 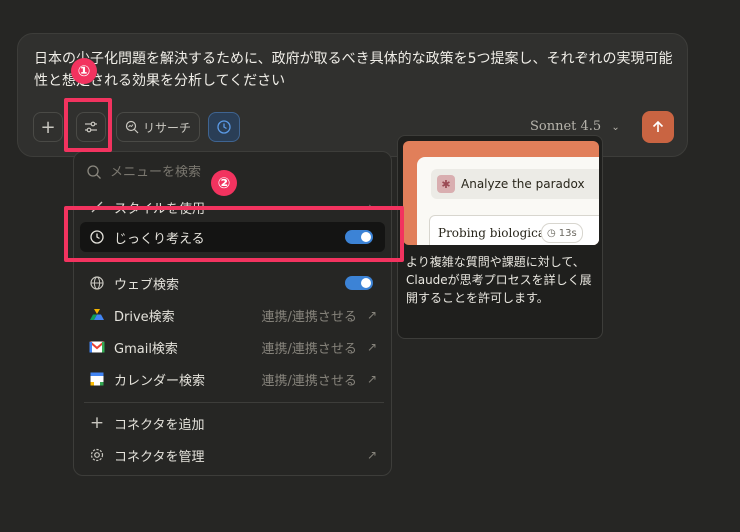 What do you see at coordinates (232, 283) in the screenshot?
I see `menu-item-web-search: ウェブ検索` at bounding box center [232, 283].